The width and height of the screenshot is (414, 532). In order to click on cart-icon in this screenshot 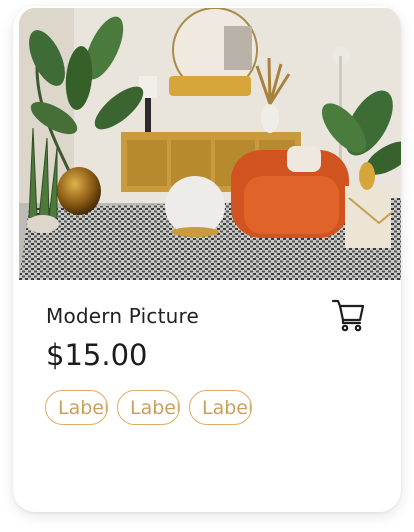, I will do `click(348, 315)`.